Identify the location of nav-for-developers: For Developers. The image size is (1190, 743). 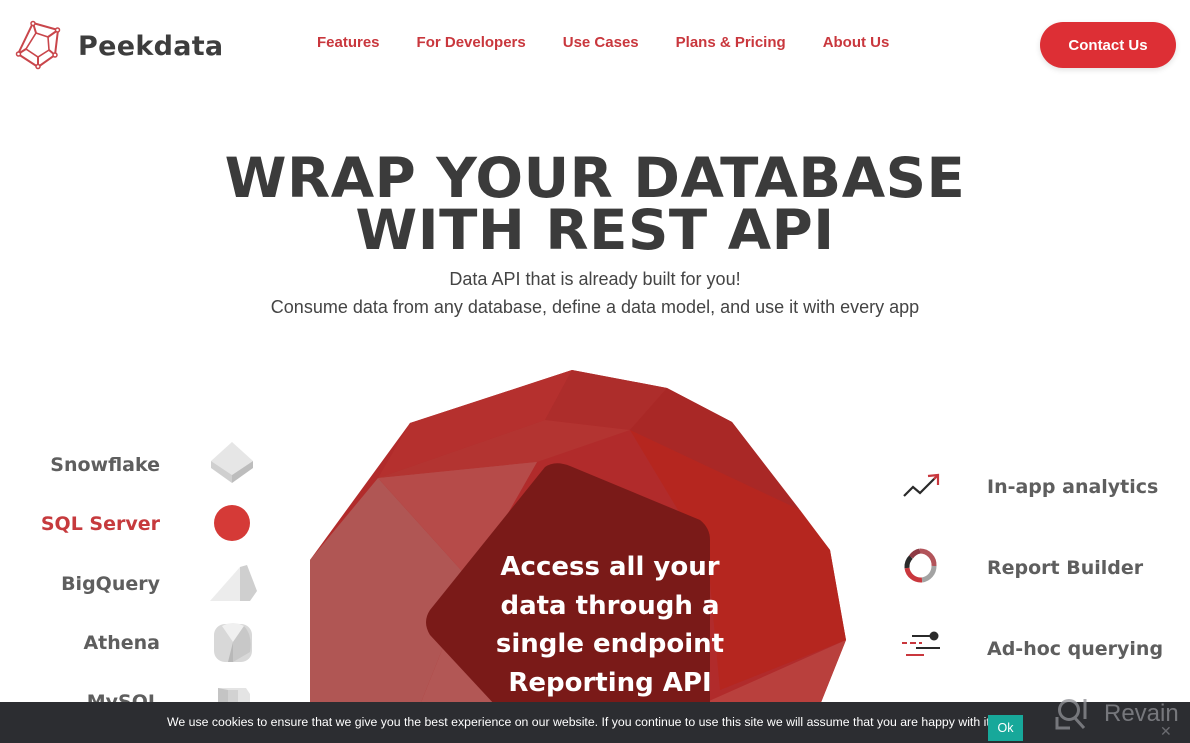
(471, 42).